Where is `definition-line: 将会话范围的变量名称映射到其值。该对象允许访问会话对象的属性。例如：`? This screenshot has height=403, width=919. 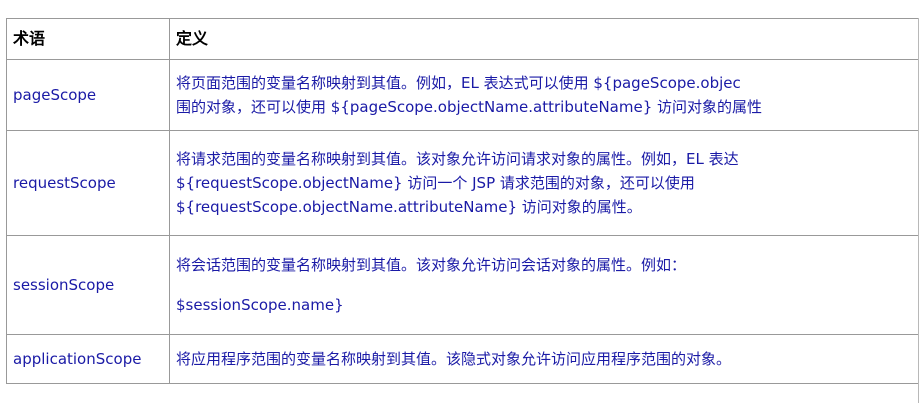 definition-line: 将会话范围的变量名称映射到其值。该对象允许访问会话对象的属性。例如： is located at coordinates (431, 265).